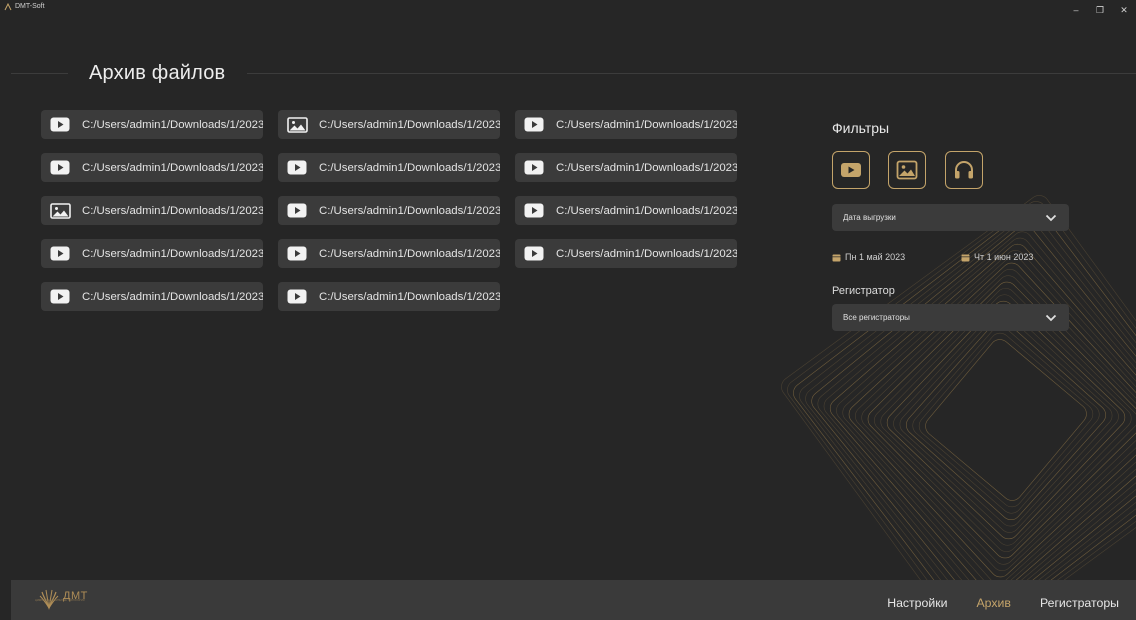 This screenshot has height=620, width=1136. Describe the element at coordinates (39, 73) in the screenshot. I see `header-divider-left` at that location.